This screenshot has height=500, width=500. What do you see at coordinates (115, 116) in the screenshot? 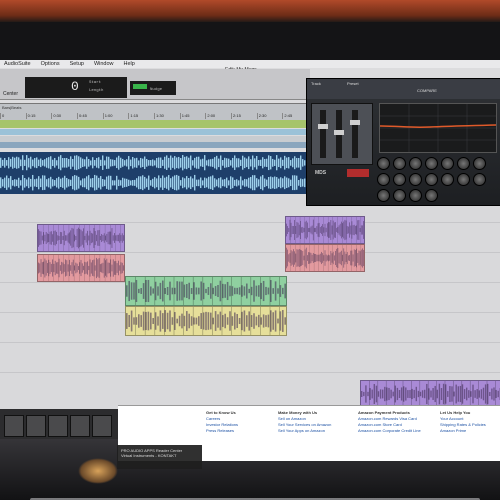
I see `ruler-tick: 1:00` at bounding box center [115, 116].